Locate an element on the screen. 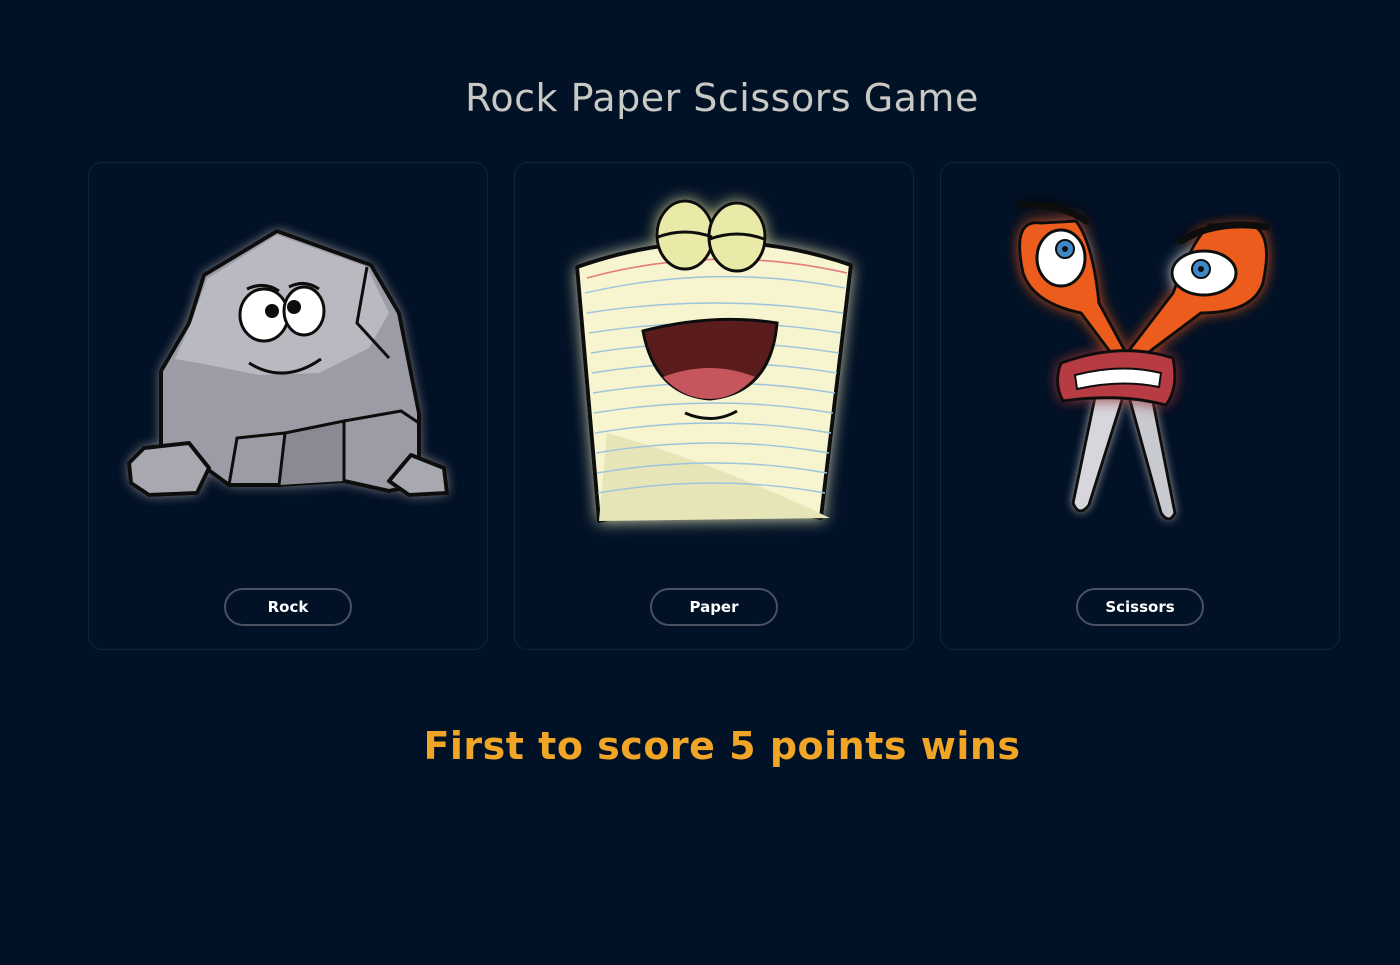 Image resolution: width=1400 pixels, height=965 pixels. rock-button: Rock is located at coordinates (288, 607).